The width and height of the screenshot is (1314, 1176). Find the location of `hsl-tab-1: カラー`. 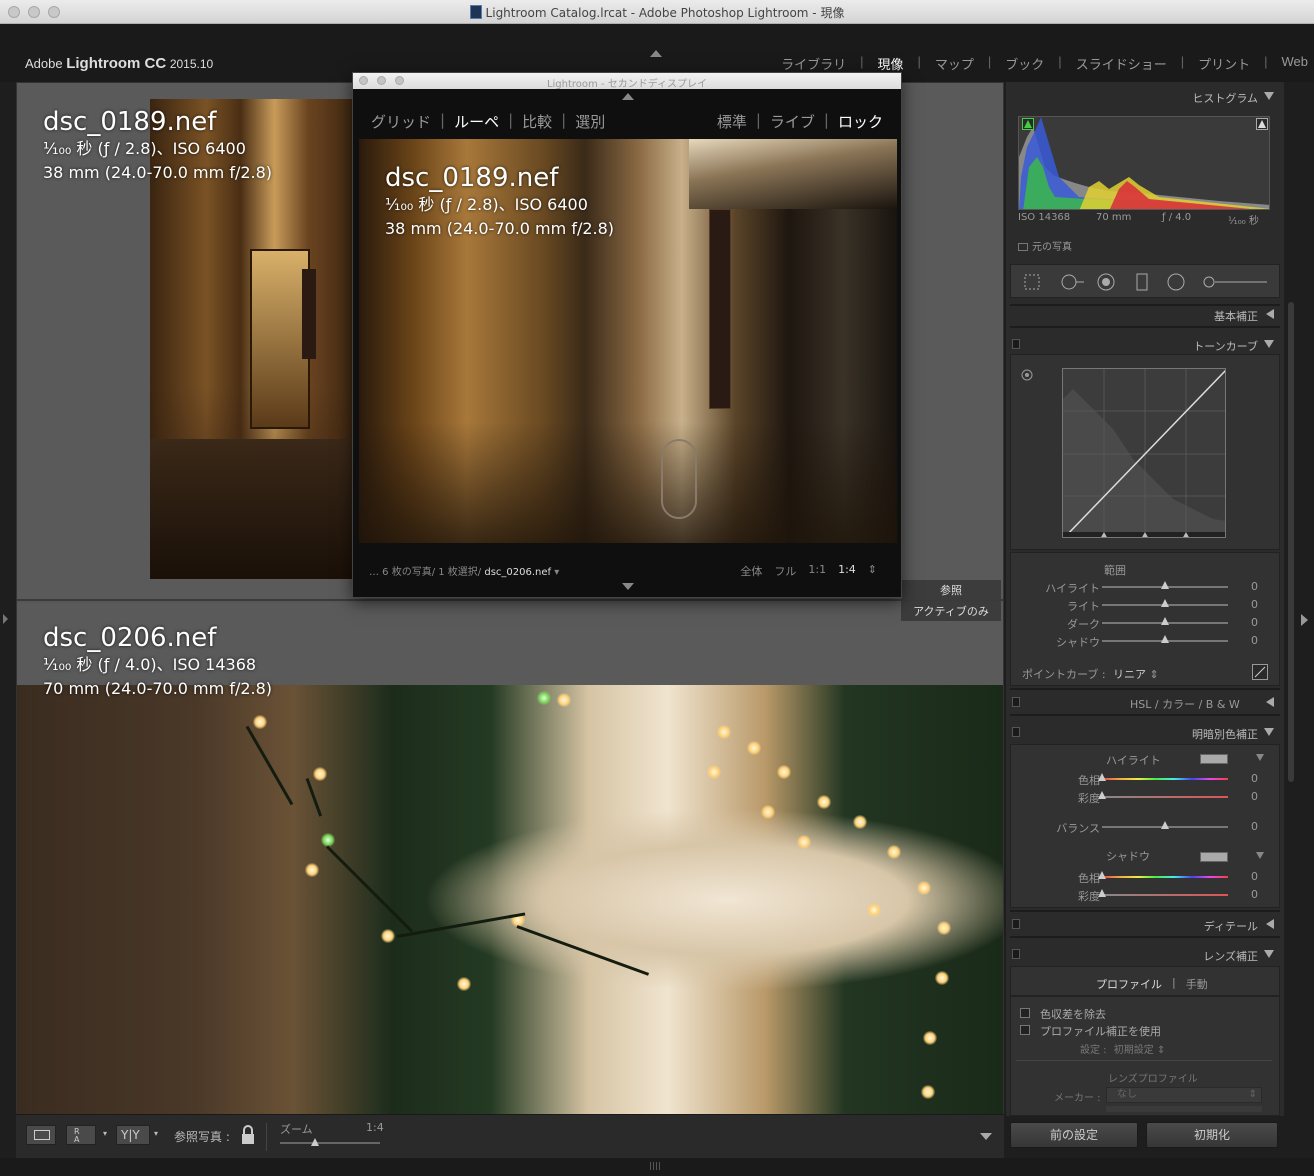

hsl-tab-1: カラー is located at coordinates (1178, 704).